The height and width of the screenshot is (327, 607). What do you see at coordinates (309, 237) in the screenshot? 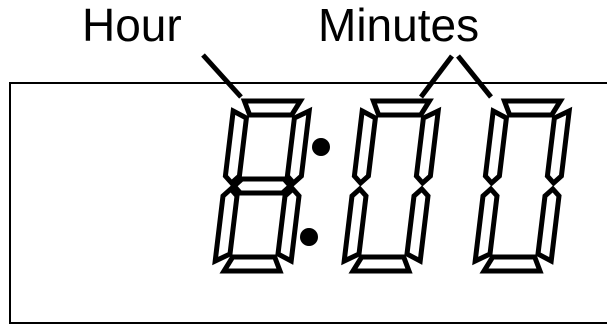
I see `colon-dot-bottom` at bounding box center [309, 237].